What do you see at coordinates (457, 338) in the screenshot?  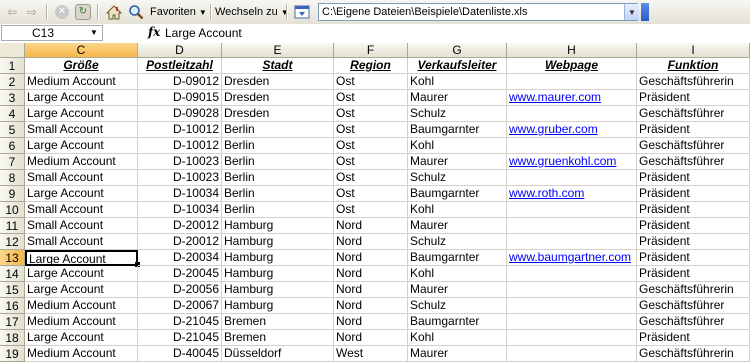 I see `cell-g: Kohl` at bounding box center [457, 338].